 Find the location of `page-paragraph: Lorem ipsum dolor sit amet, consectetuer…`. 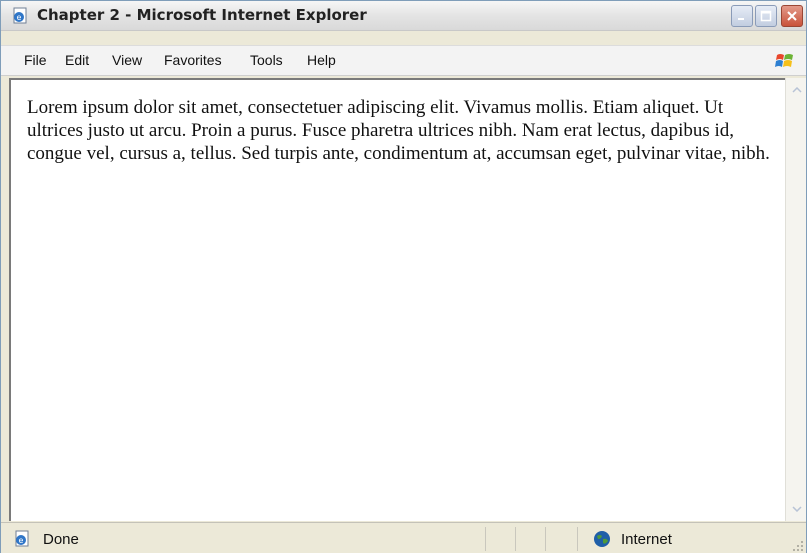

page-paragraph: Lorem ipsum dolor sit amet, consectetuer… is located at coordinates (398, 130).